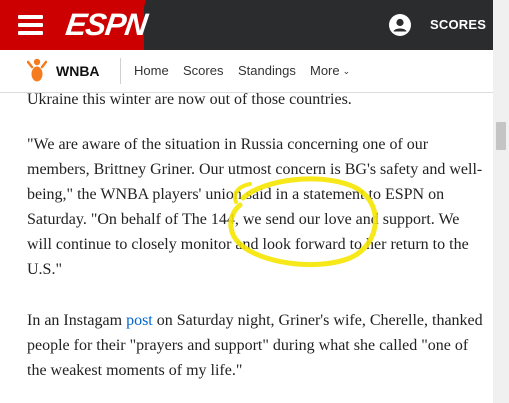 This screenshot has width=509, height=403. I want to click on nav-more-label: More, so click(325, 70).